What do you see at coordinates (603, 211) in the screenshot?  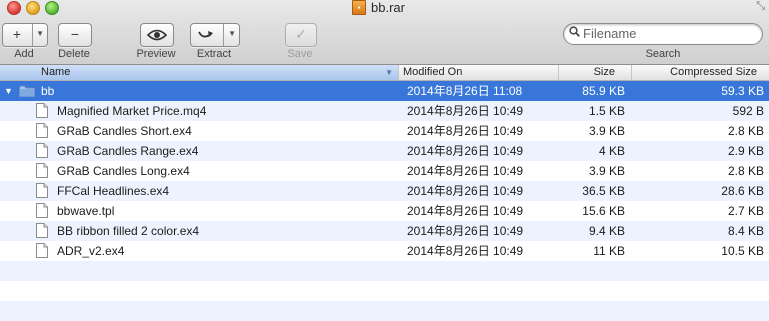 I see `file-size: 15.6 KB` at bounding box center [603, 211].